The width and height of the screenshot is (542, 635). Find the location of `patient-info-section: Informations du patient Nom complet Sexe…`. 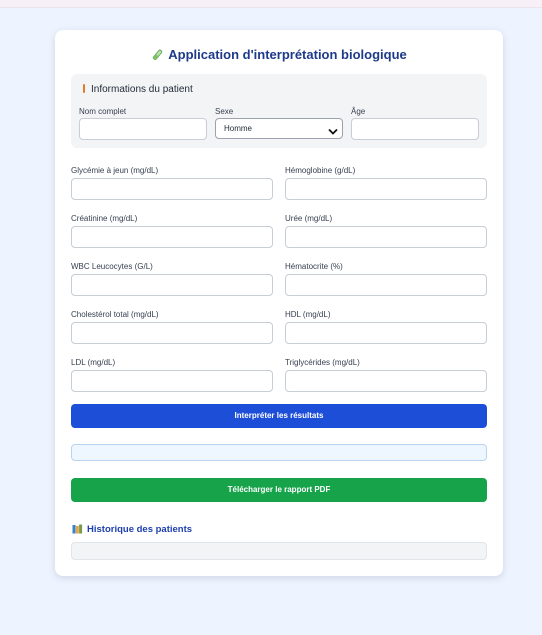

patient-info-section: Informations du patient Nom complet Sexe… is located at coordinates (279, 111).